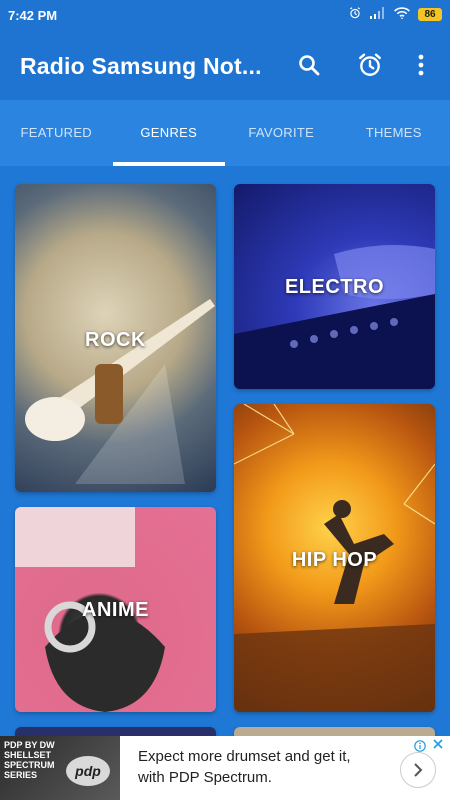 The image size is (450, 800). I want to click on search-button, so click(309, 65).